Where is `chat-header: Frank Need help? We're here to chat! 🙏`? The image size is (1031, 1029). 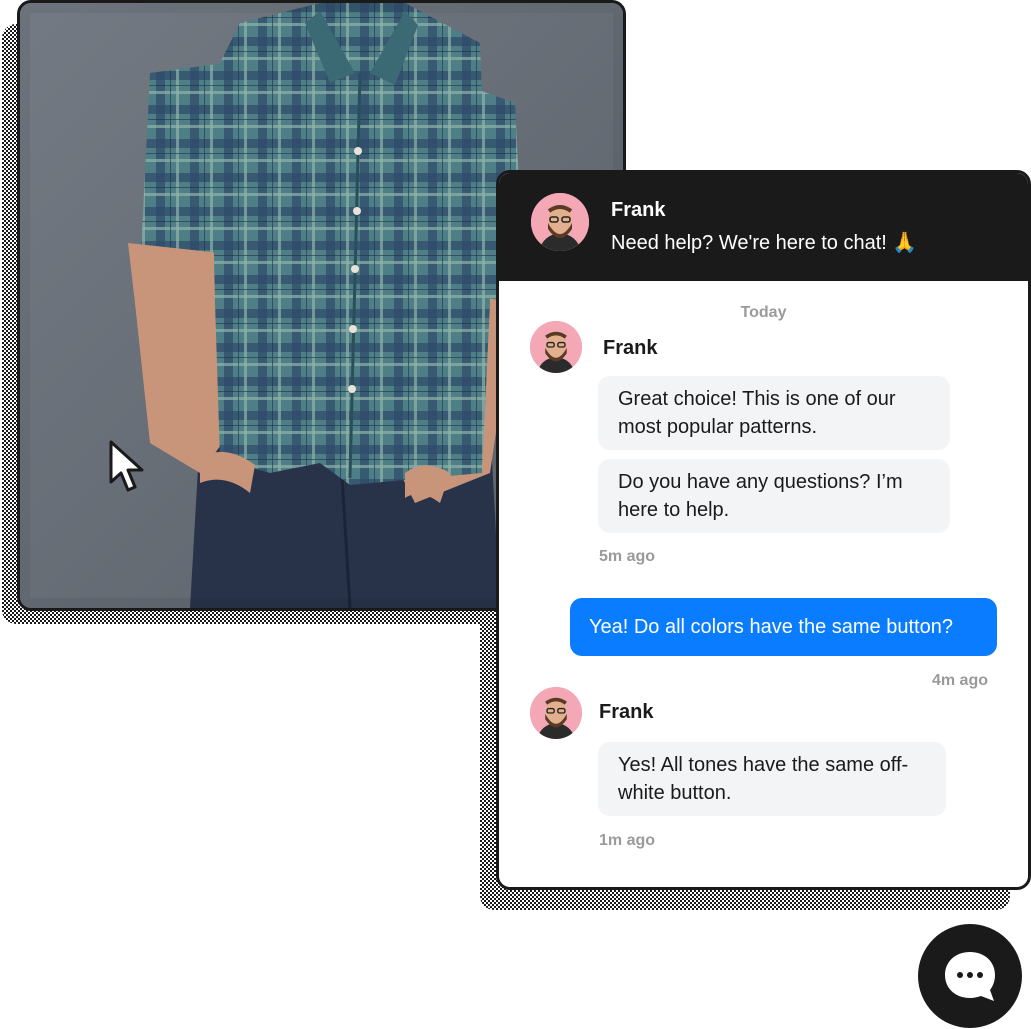
chat-header: Frank Need help? We're here to chat! 🙏 is located at coordinates (763, 227).